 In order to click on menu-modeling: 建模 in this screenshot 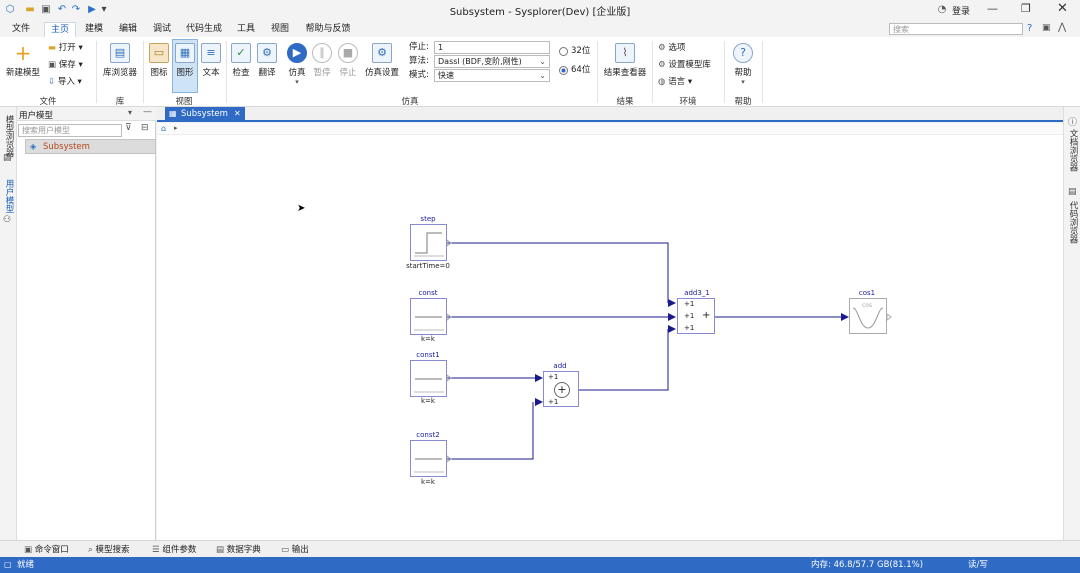, I will do `click(94, 29)`.